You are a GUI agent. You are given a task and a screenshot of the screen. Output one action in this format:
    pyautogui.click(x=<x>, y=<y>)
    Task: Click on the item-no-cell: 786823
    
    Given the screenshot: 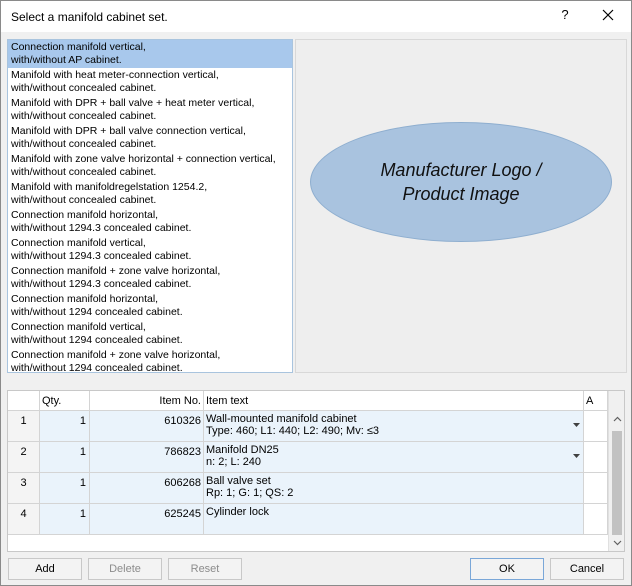 What is the action you would take?
    pyautogui.click(x=147, y=457)
    